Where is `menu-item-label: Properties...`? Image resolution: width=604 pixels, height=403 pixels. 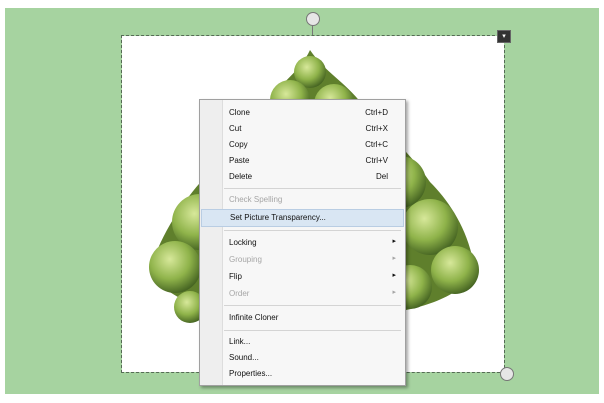
menu-item-label: Properties... is located at coordinates (251, 373).